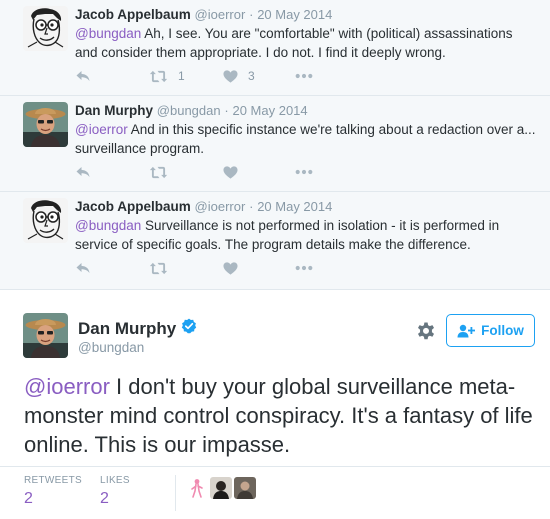 This screenshot has height=519, width=550. Describe the element at coordinates (251, 76) in the screenshot. I see `like-count: 3` at that location.